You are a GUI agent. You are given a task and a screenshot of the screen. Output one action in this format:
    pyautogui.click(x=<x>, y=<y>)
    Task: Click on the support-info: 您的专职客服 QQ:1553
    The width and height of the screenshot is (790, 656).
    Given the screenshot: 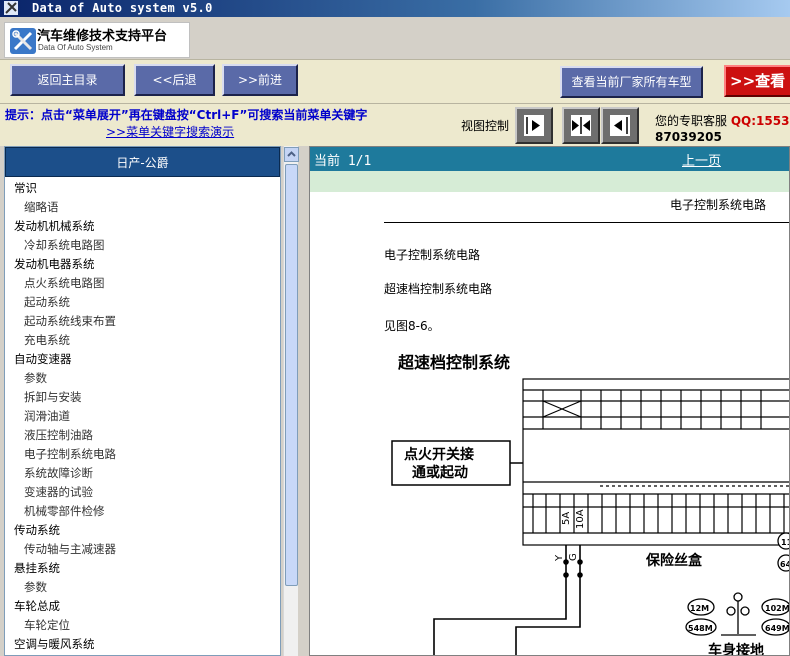 What is the action you would take?
    pyautogui.click(x=722, y=120)
    